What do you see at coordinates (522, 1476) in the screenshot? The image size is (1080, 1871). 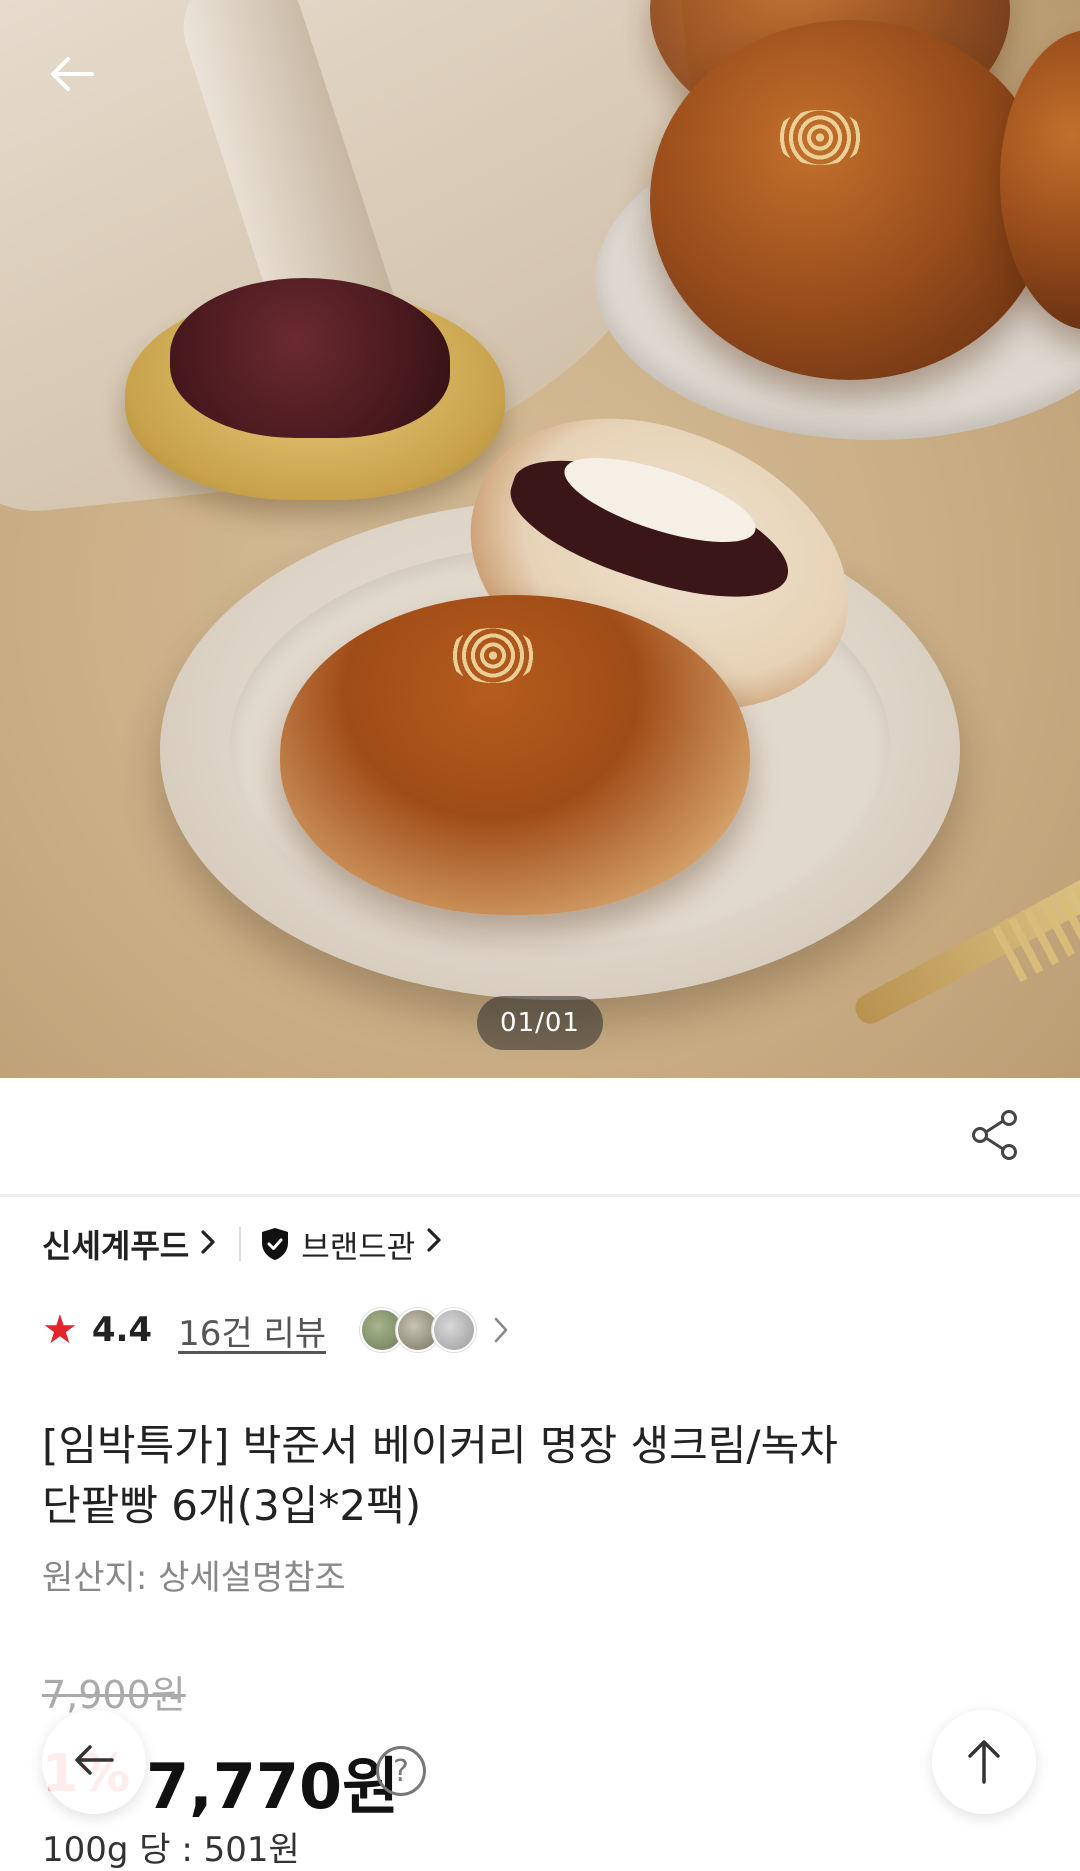 I see `product-title: [임박특가] 박준서 베이커리 명장 생크림/녹차 단팥빵 6개(3입*2팩)` at bounding box center [522, 1476].